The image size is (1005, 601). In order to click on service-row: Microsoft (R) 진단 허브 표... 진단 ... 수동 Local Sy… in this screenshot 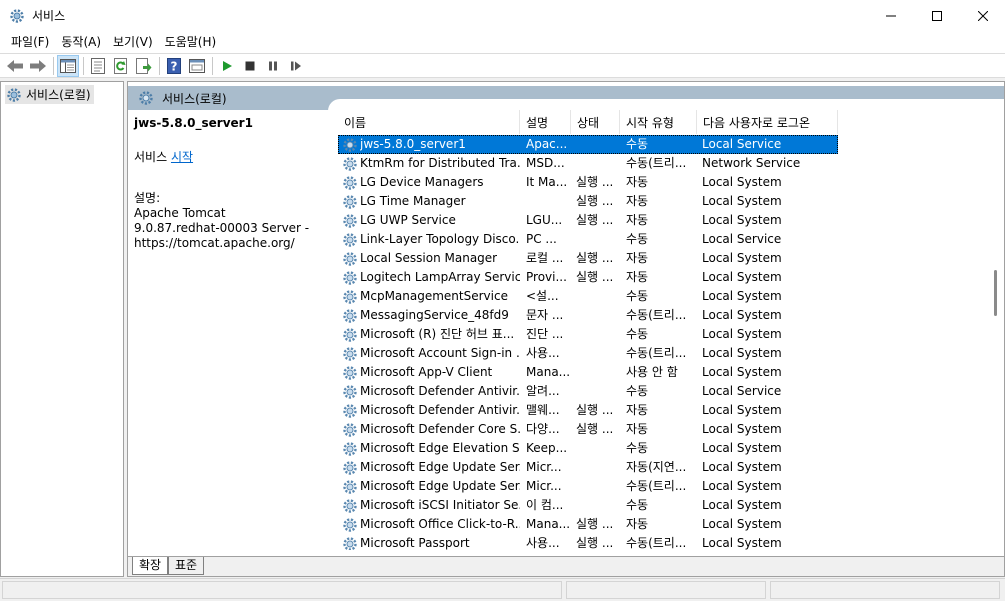, I will do `click(588, 334)`.